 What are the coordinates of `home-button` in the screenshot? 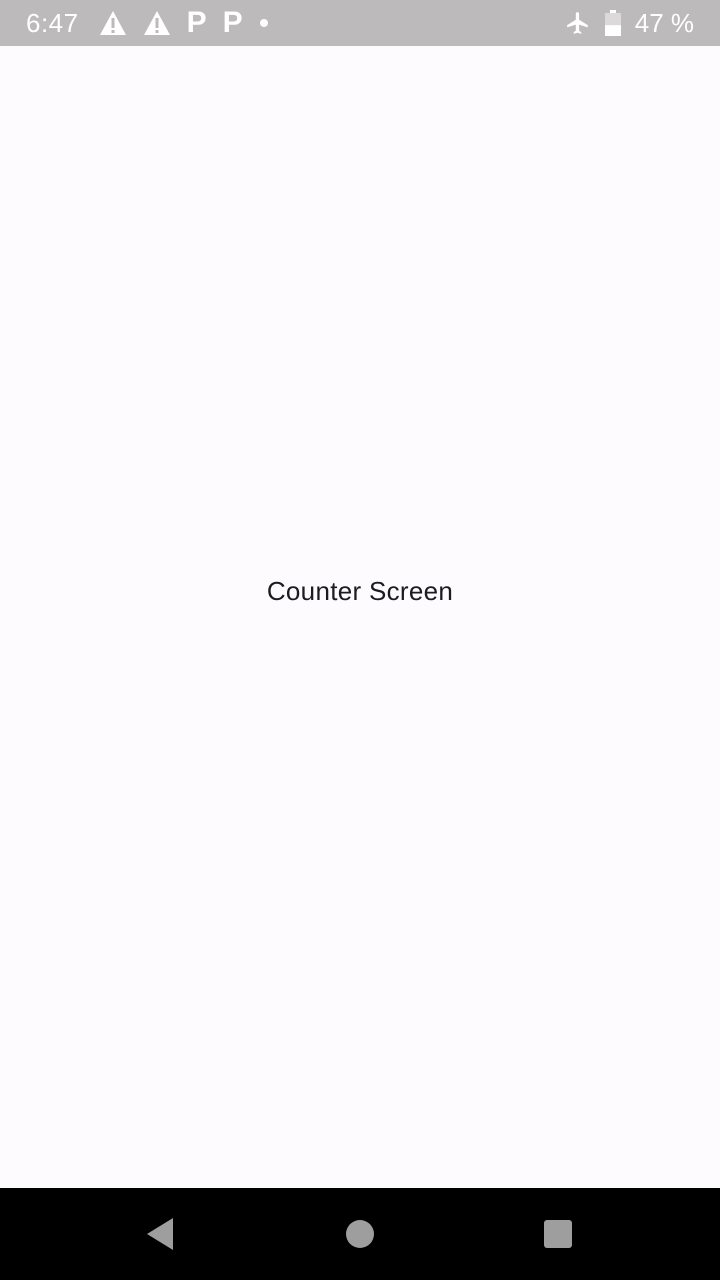 It's located at (360, 1234).